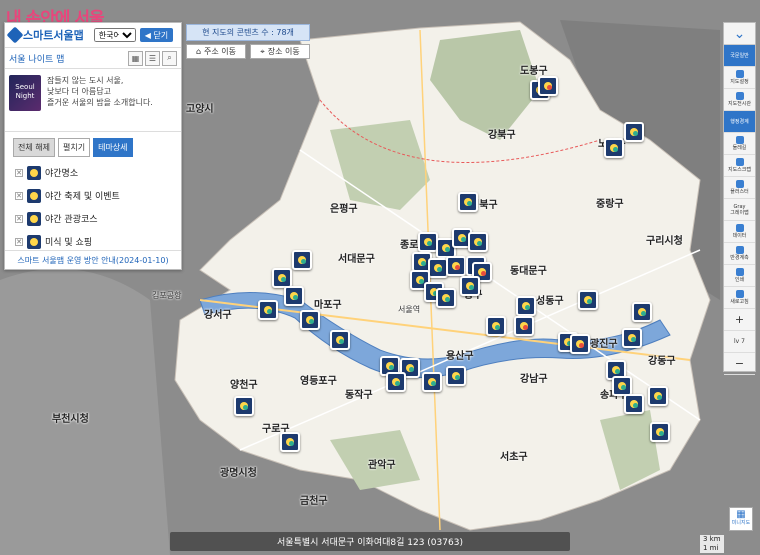  What do you see at coordinates (739, 254) in the screenshot?
I see `toolbar-radius: 반경계측` at bounding box center [739, 254].